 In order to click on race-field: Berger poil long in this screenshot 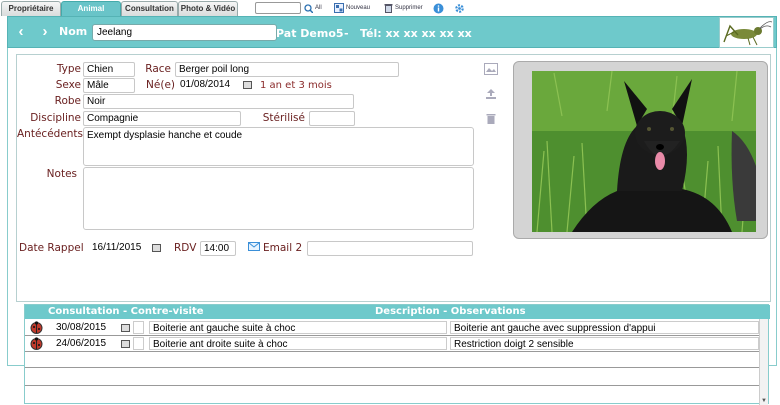, I will do `click(287, 69)`.